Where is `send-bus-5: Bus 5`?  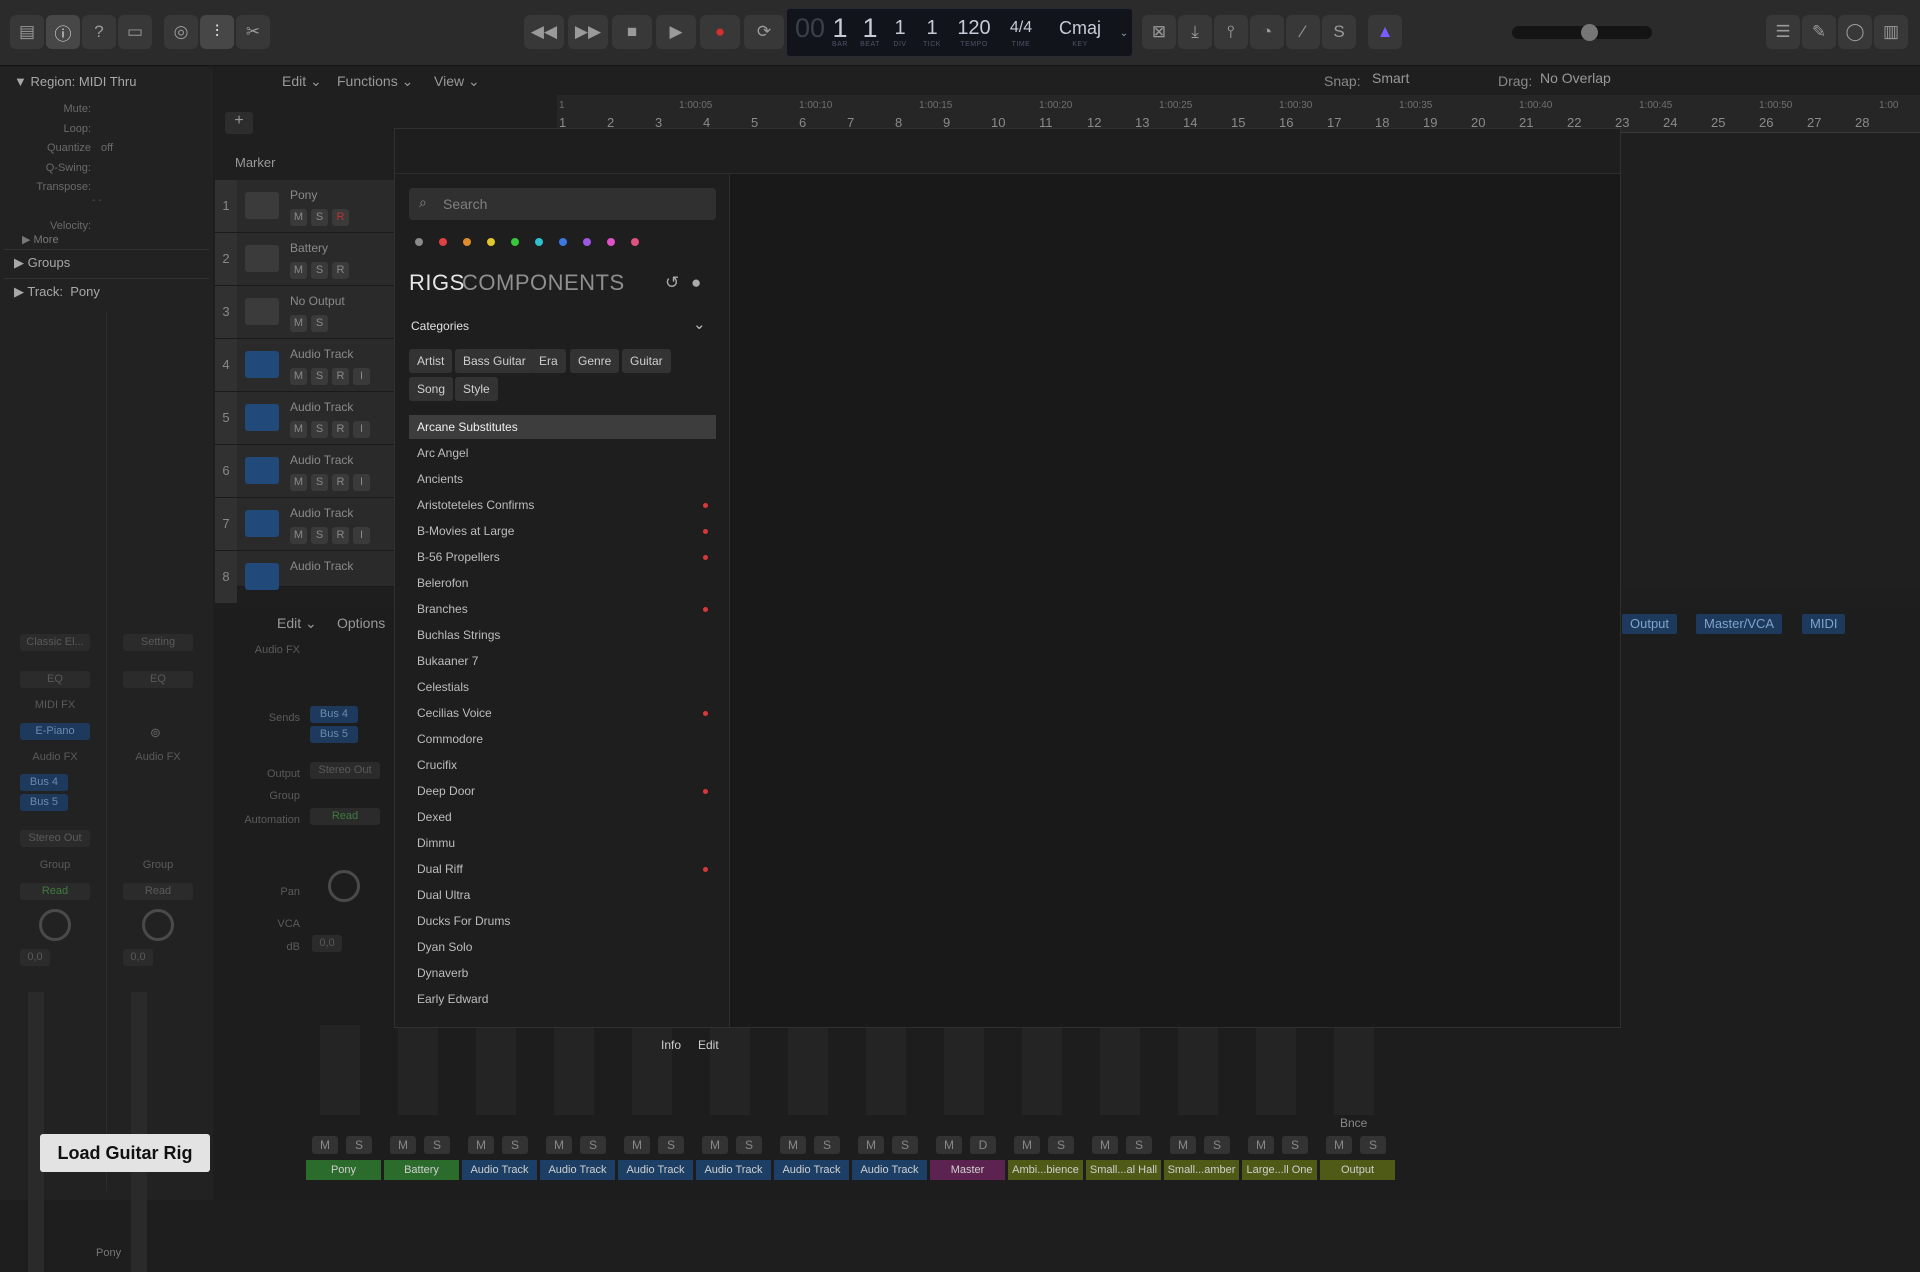 send-bus-5: Bus 5 is located at coordinates (334, 734).